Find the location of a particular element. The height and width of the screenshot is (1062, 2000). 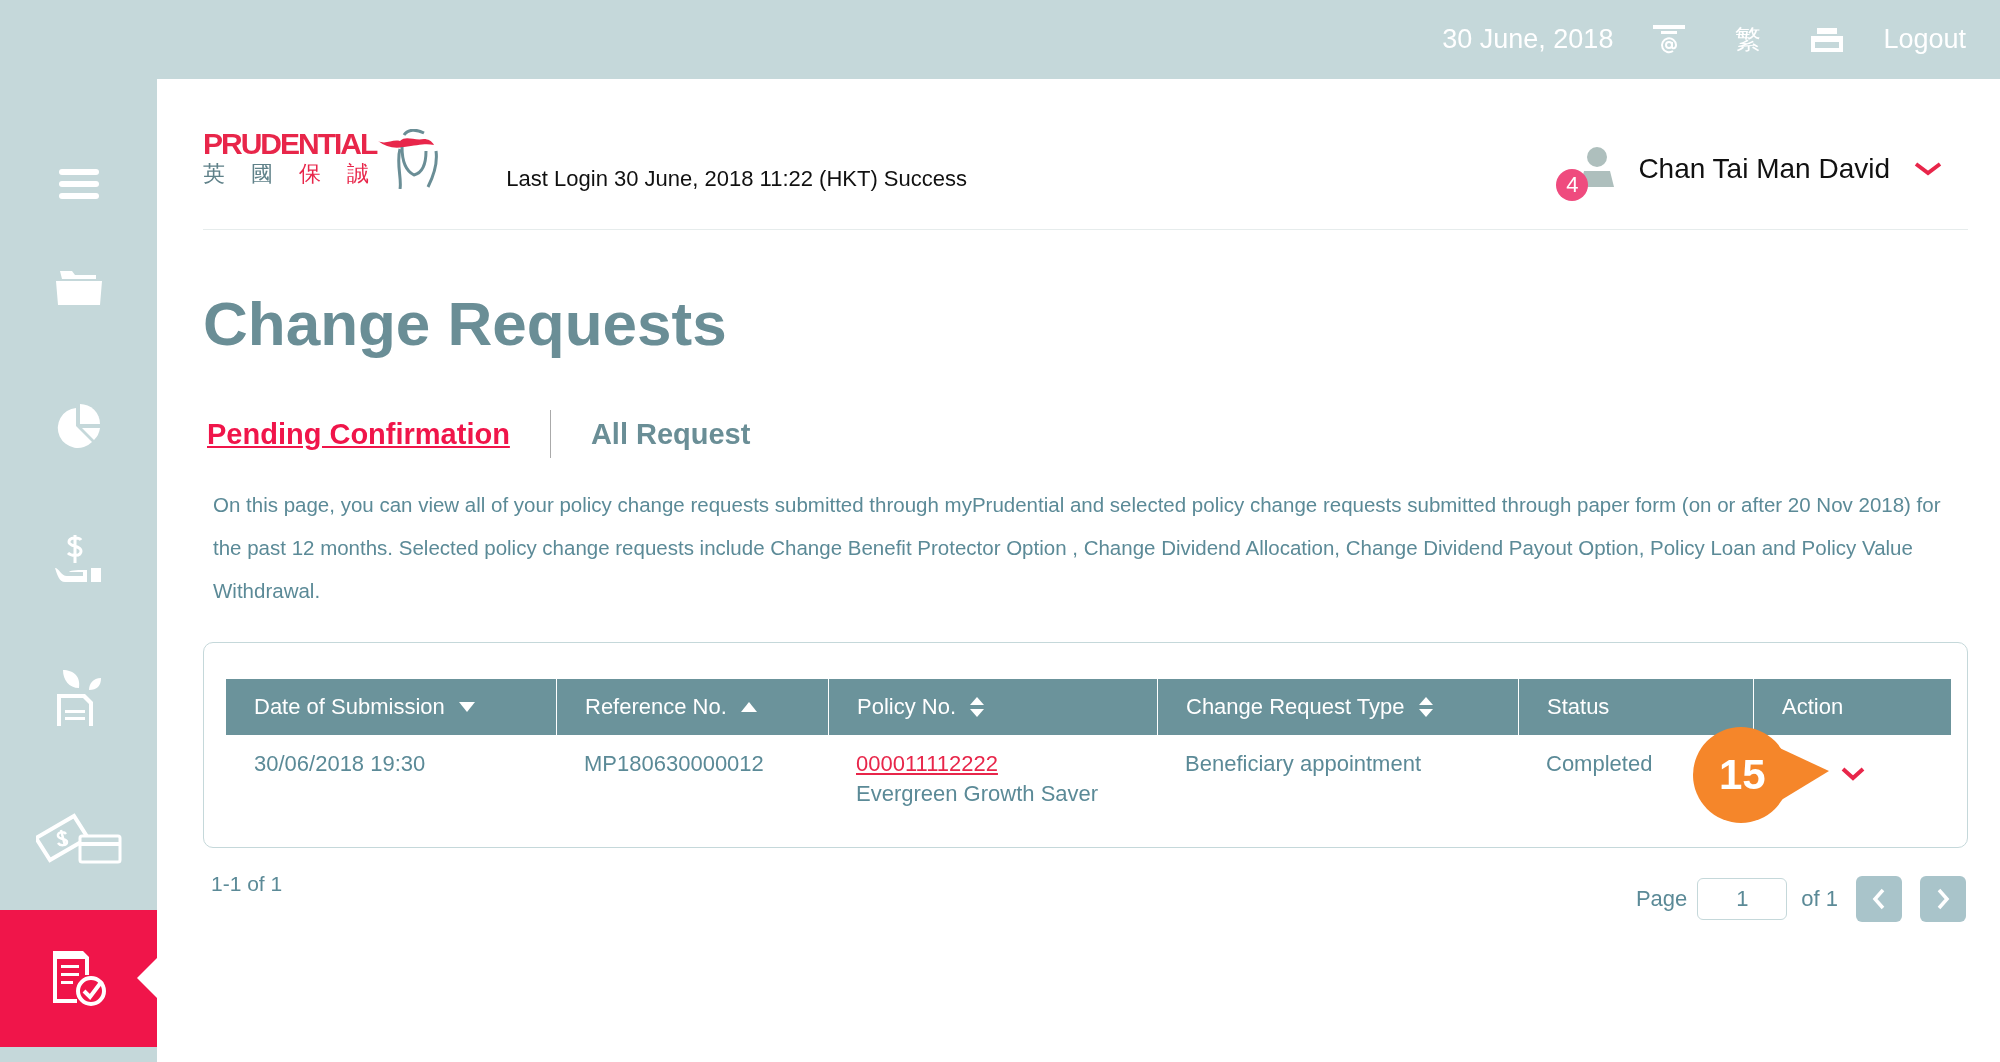

document-leaf-icon is located at coordinates (78, 698).